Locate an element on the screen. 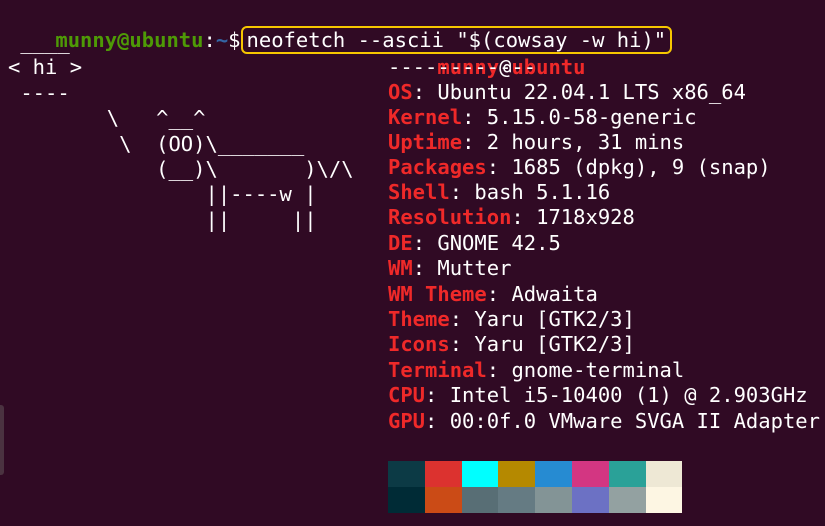 Image resolution: width=825 pixels, height=526 pixels. info-label: GPU is located at coordinates (407, 421).